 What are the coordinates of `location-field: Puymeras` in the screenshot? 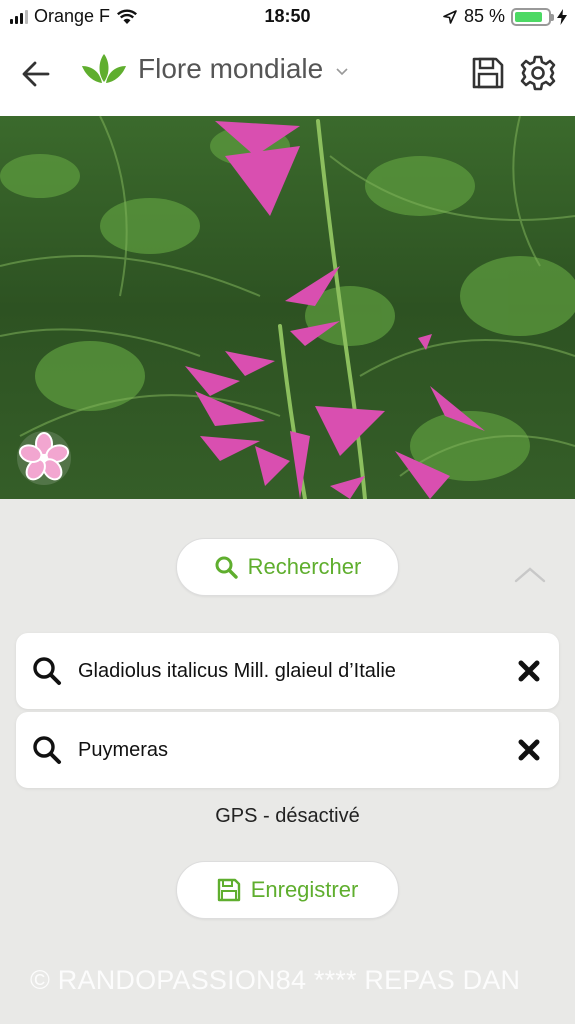 It's located at (287, 750).